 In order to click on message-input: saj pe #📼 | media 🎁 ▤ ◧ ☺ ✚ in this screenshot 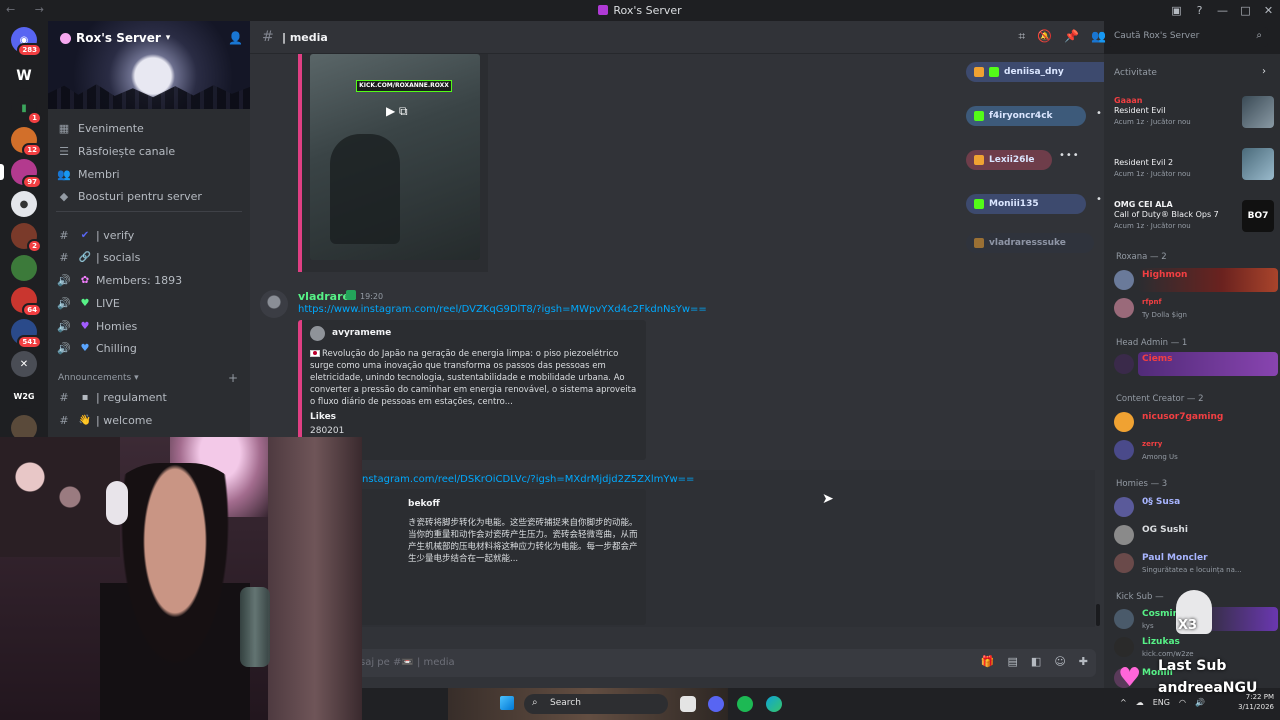, I will do `click(678, 663)`.